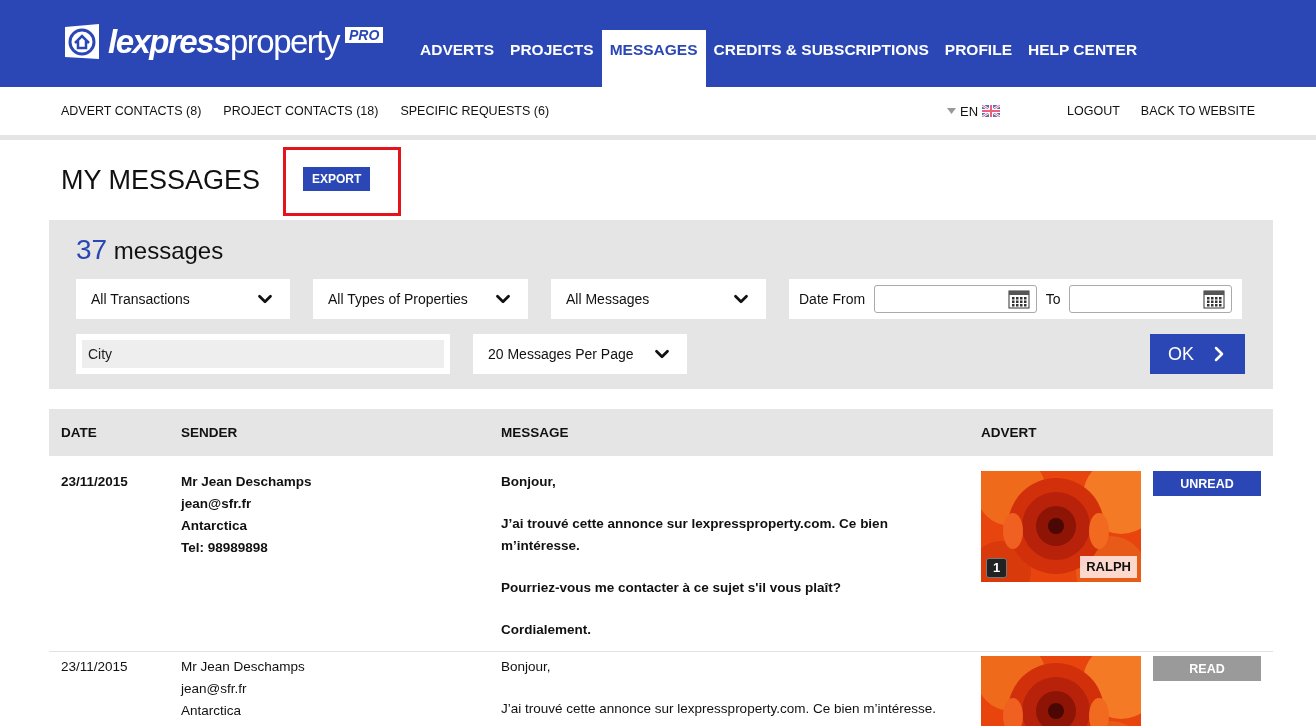  I want to click on dropdown-caret-icon, so click(951, 111).